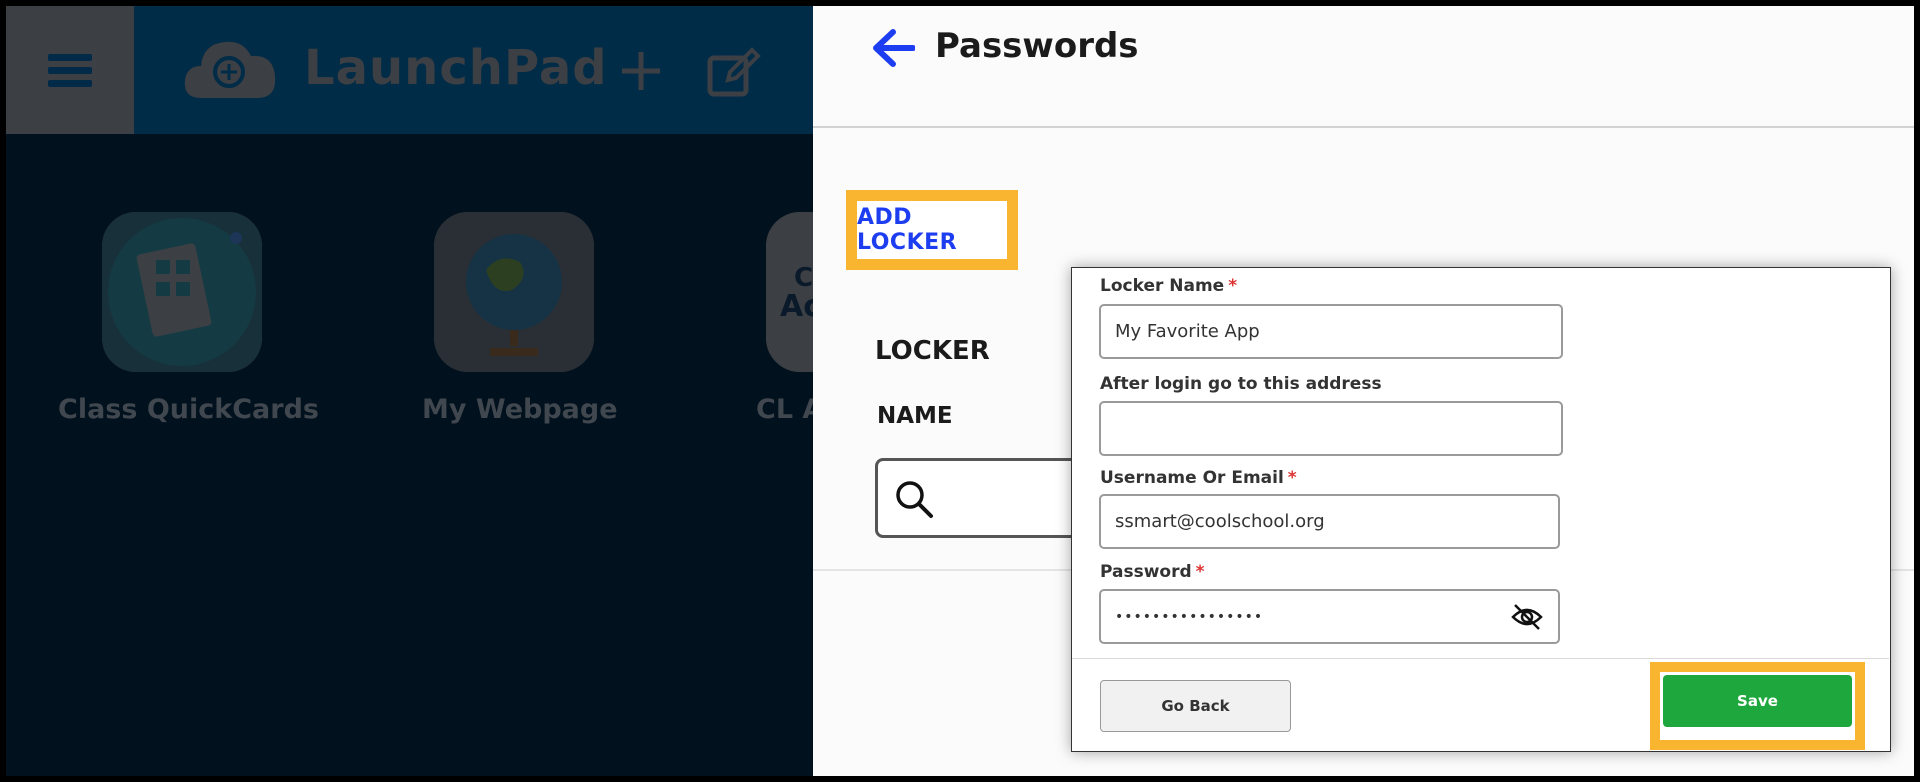  What do you see at coordinates (893, 48) in the screenshot?
I see `back-arrow-icon` at bounding box center [893, 48].